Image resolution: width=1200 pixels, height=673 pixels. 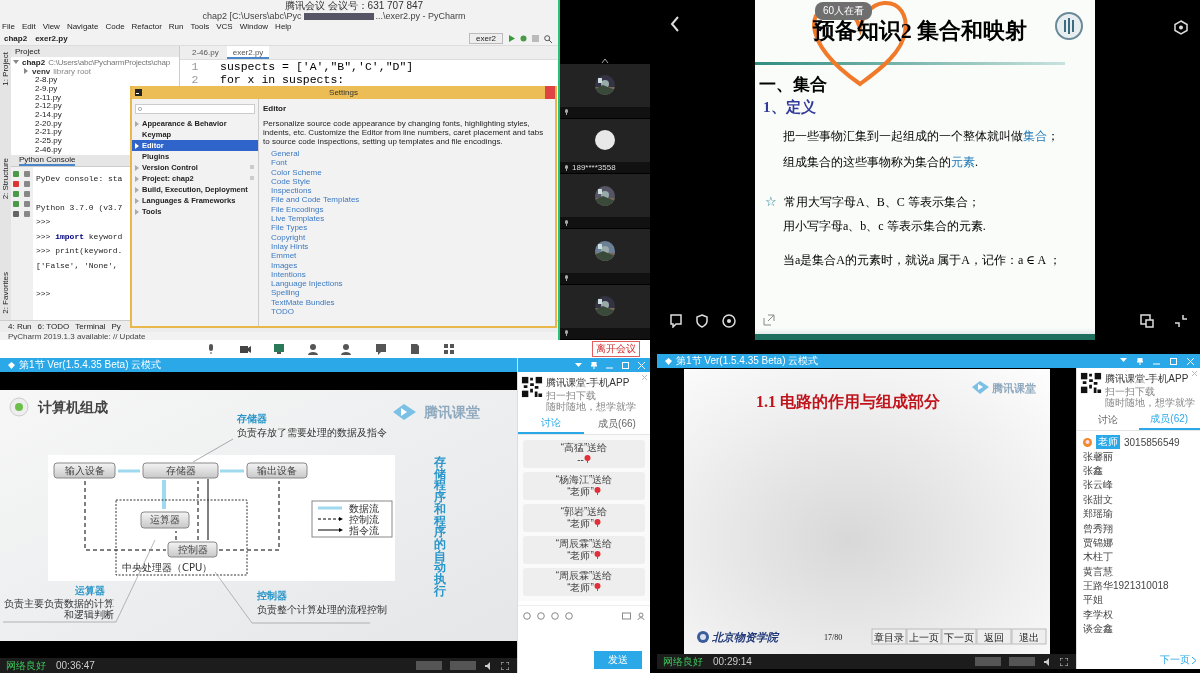 I want to click on settings-link: General, so click(x=281, y=154).